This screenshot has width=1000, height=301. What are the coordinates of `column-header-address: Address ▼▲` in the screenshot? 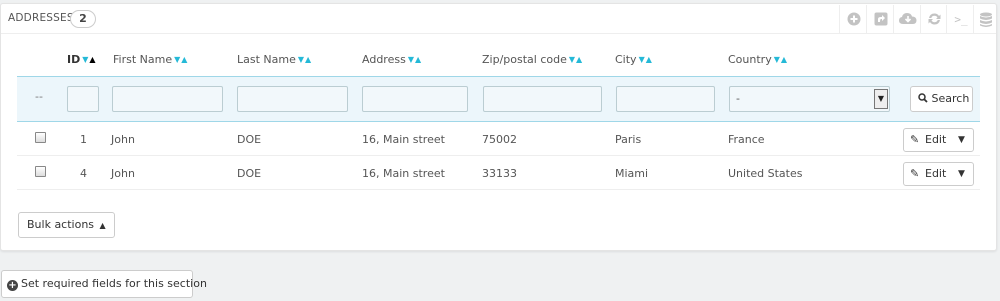 It's located at (391, 63).